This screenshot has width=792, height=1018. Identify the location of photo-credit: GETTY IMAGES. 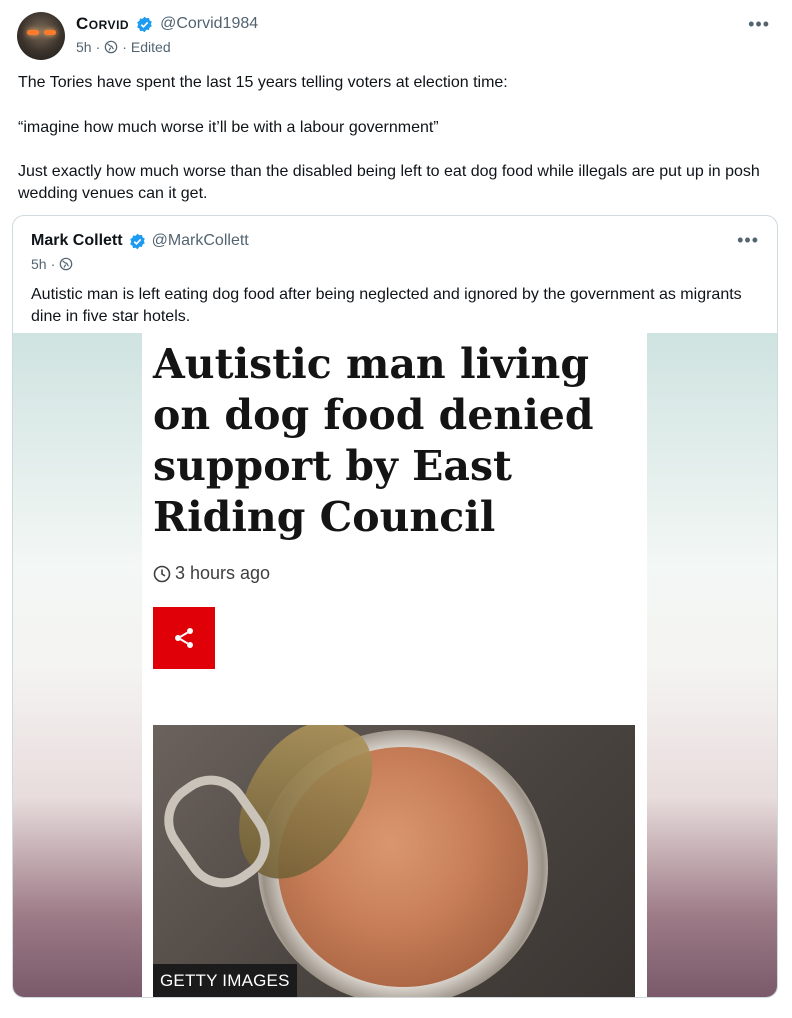
(225, 980).